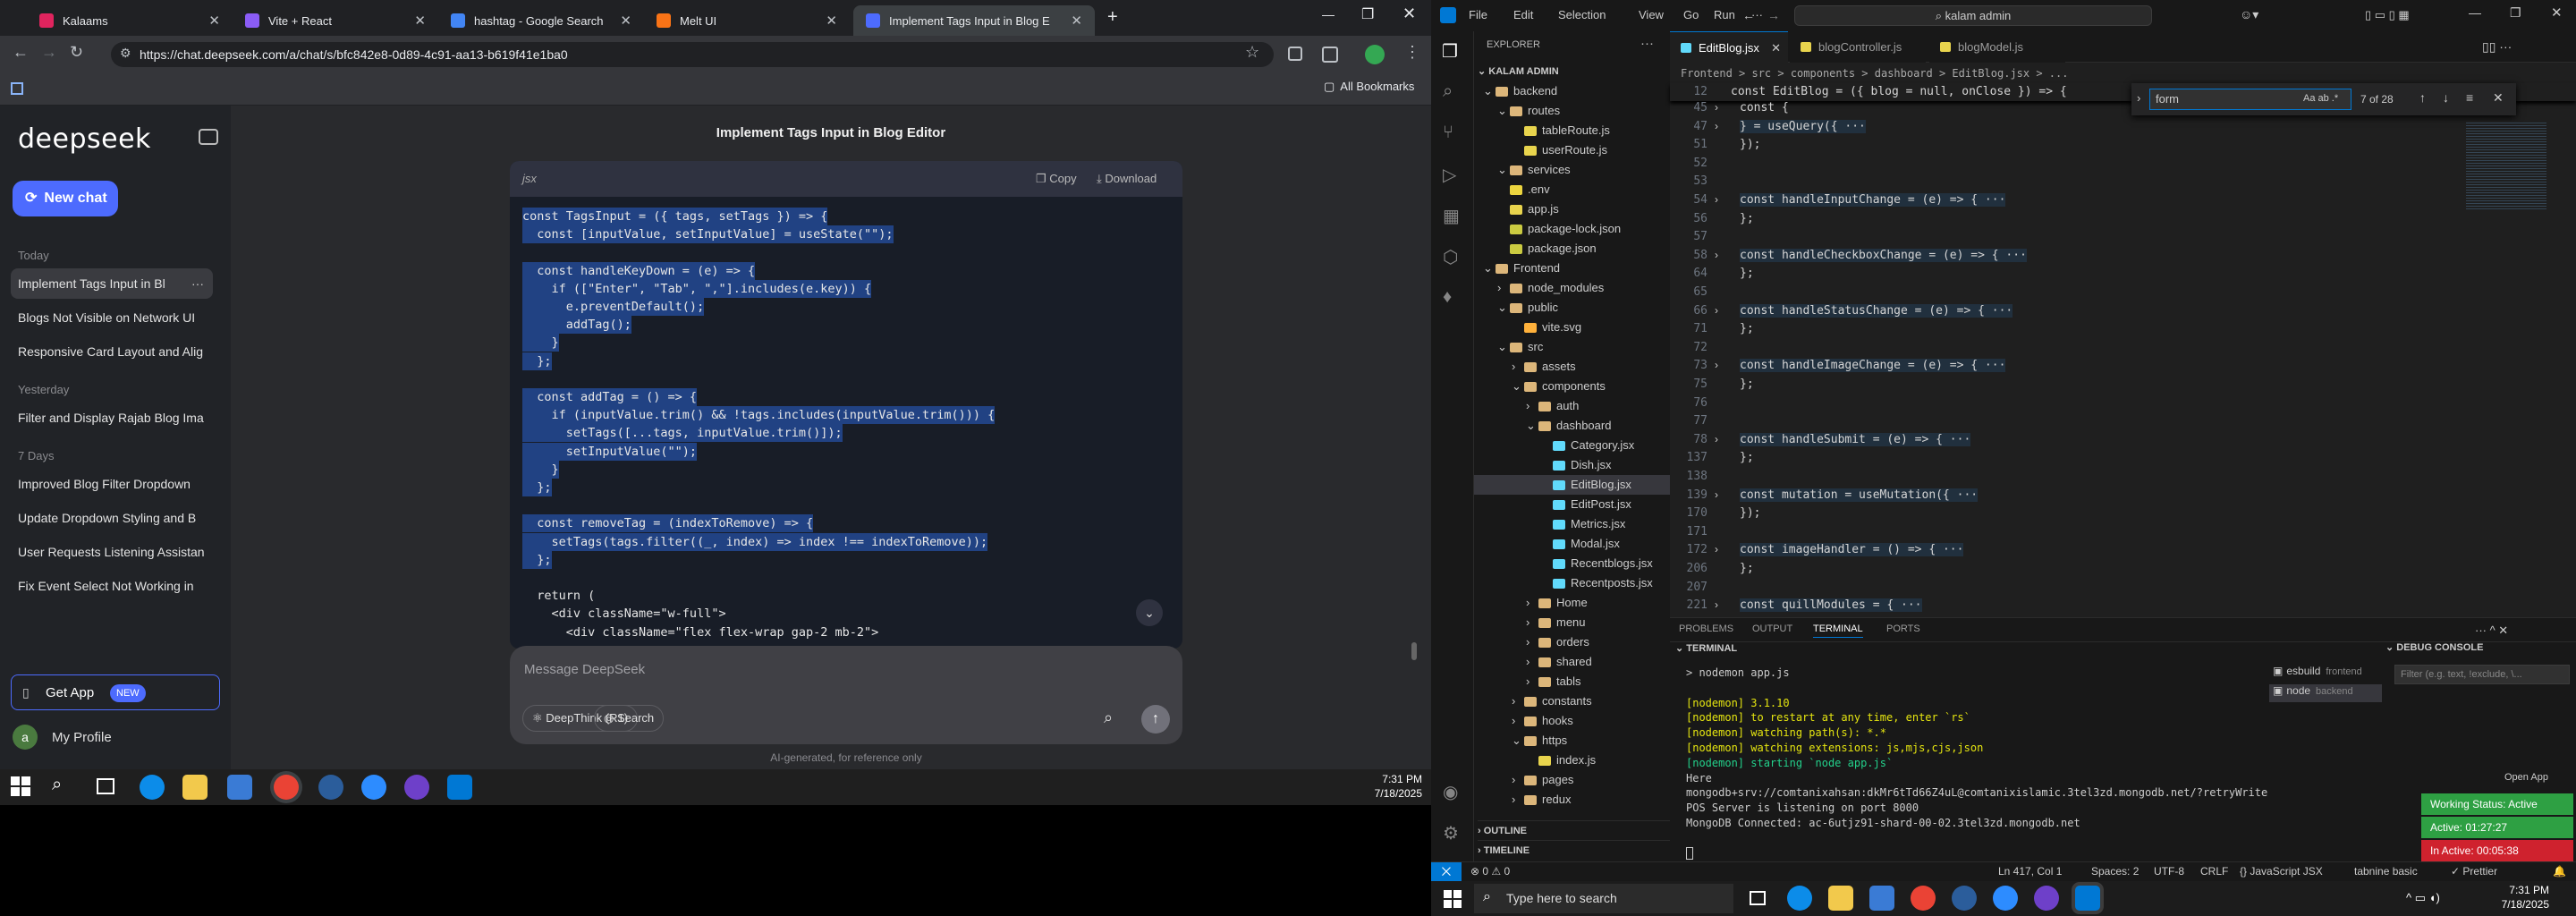 Image resolution: width=2576 pixels, height=916 pixels. What do you see at coordinates (1576, 830) in the screenshot?
I see `outline-section: › OUTLINE` at bounding box center [1576, 830].